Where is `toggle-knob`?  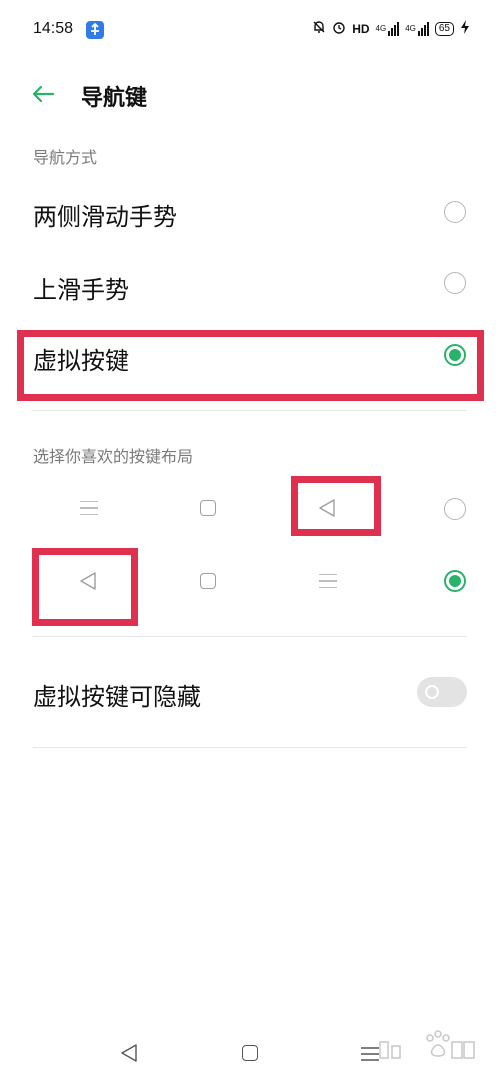 toggle-knob is located at coordinates (432, 692).